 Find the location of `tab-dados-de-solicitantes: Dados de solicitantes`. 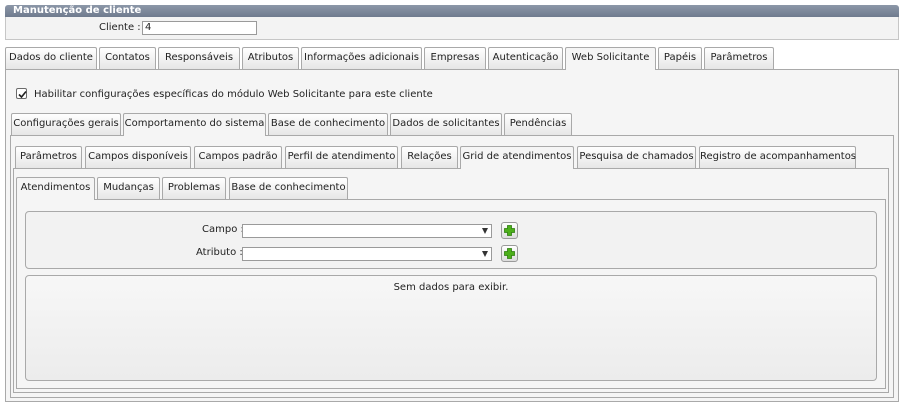

tab-dados-de-solicitantes: Dados de solicitantes is located at coordinates (446, 124).